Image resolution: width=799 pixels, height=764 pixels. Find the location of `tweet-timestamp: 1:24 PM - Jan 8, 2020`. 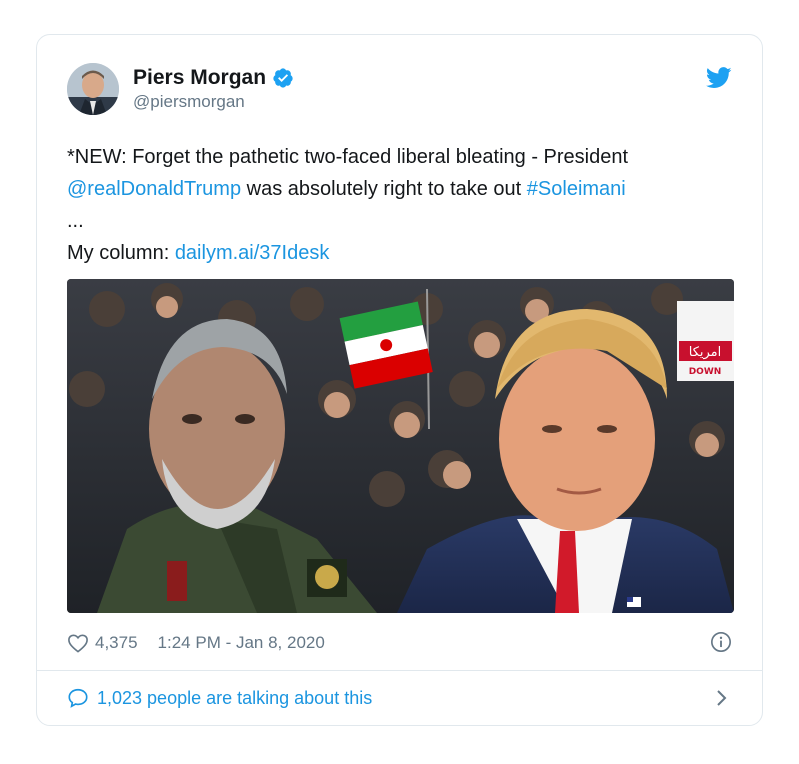

tweet-timestamp: 1:24 PM - Jan 8, 2020 is located at coordinates (241, 643).